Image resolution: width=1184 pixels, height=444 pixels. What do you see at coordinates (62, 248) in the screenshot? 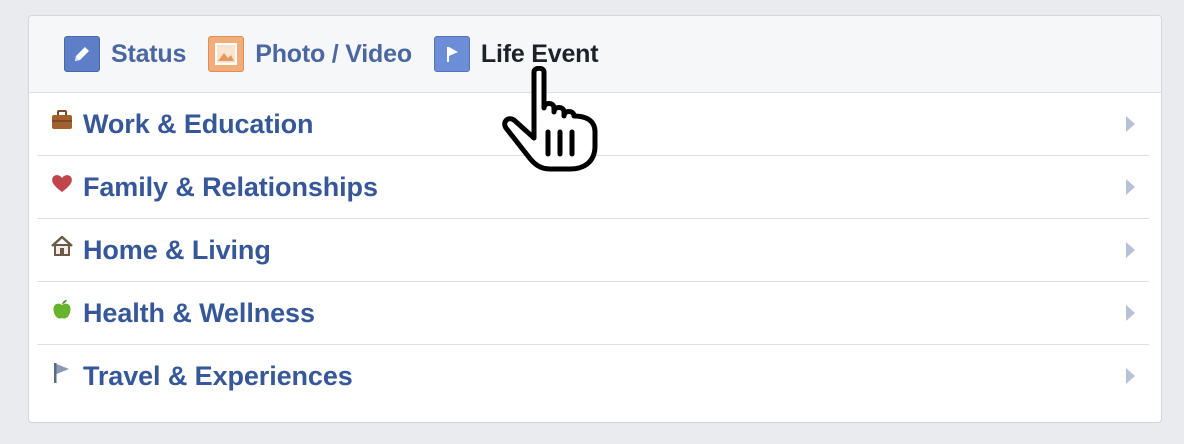
I see `house-icon` at bounding box center [62, 248].